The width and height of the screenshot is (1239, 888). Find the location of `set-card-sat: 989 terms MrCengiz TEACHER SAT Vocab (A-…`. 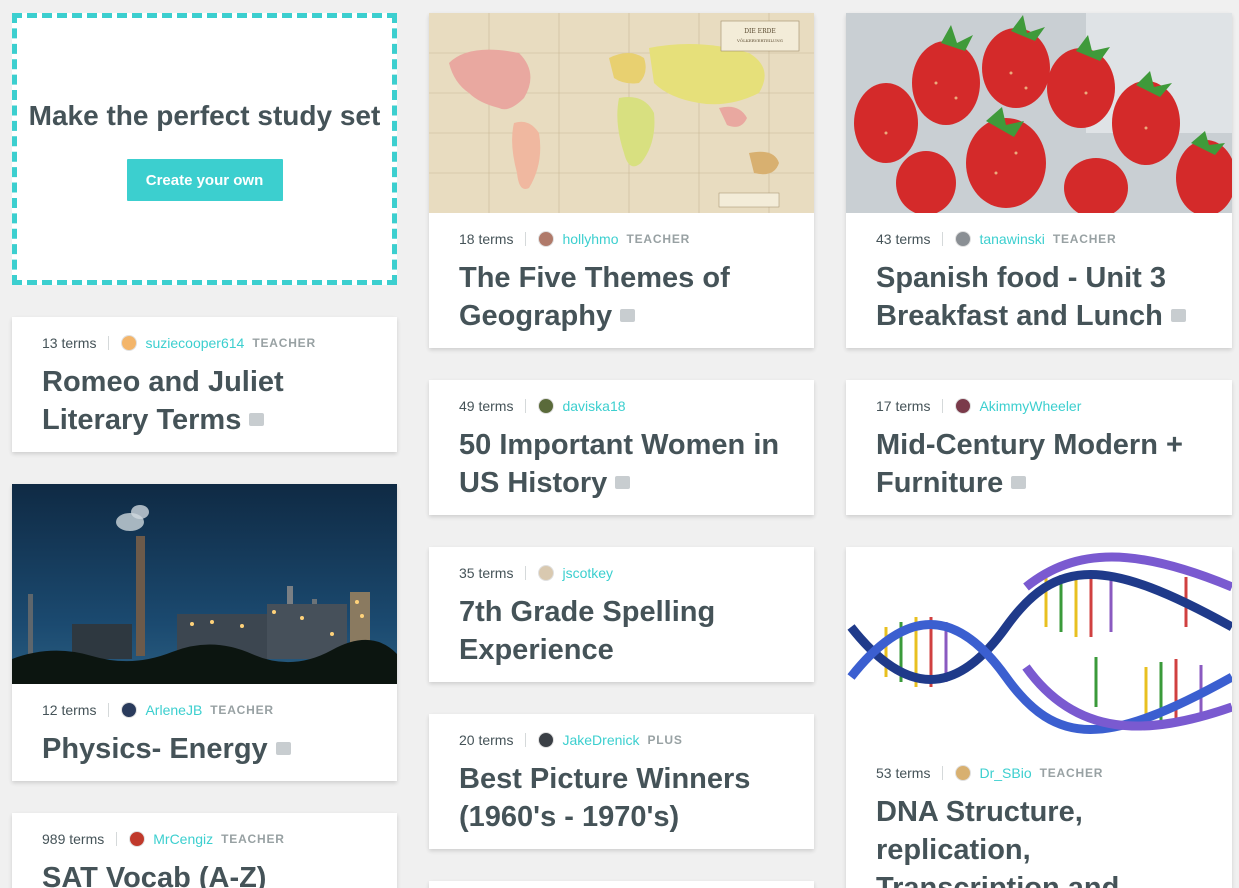

set-card-sat: 989 terms MrCengiz TEACHER SAT Vocab (A-… is located at coordinates (204, 850).